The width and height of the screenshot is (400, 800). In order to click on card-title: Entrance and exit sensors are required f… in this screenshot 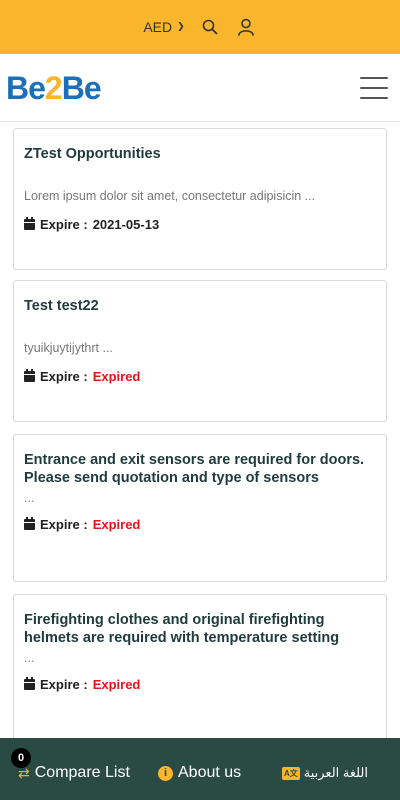, I will do `click(200, 469)`.